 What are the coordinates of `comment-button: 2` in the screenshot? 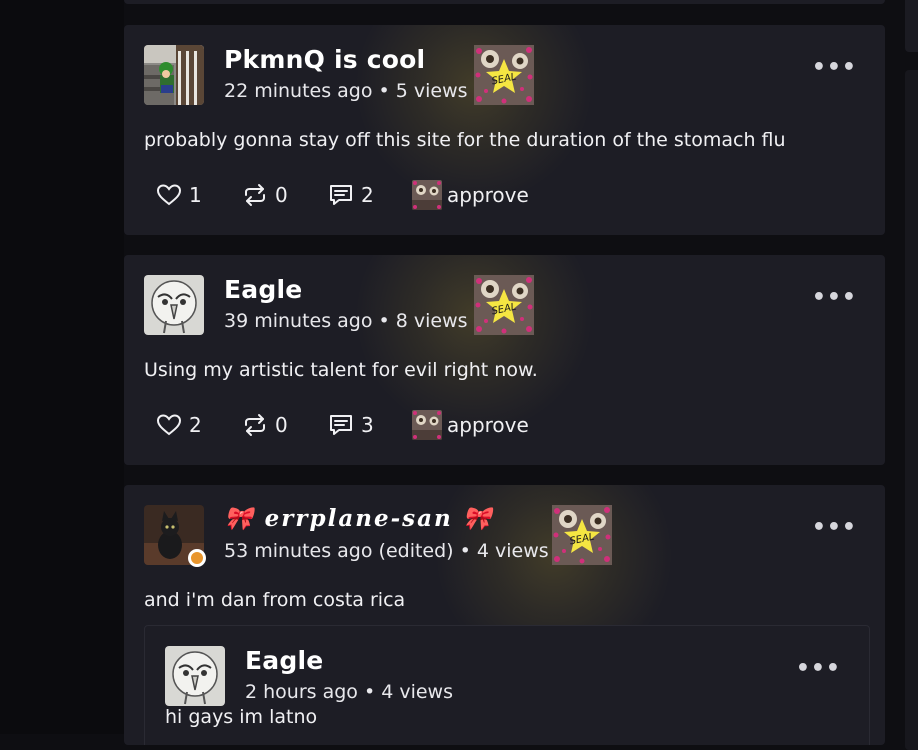 It's located at (351, 195).